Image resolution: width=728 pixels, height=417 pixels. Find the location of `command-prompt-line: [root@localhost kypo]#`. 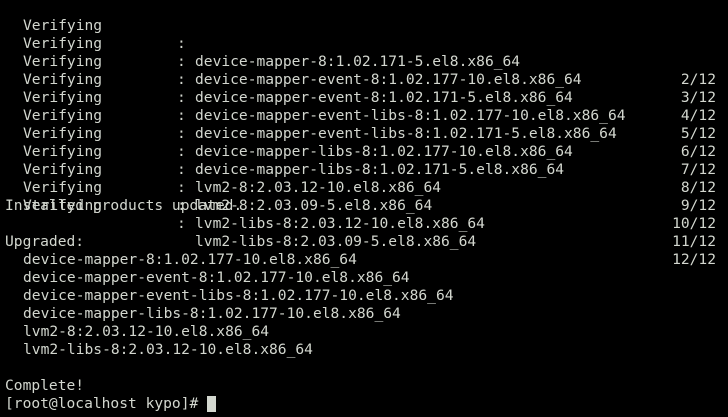

command-prompt-line: [root@localhost kypo]# is located at coordinates (366, 404).